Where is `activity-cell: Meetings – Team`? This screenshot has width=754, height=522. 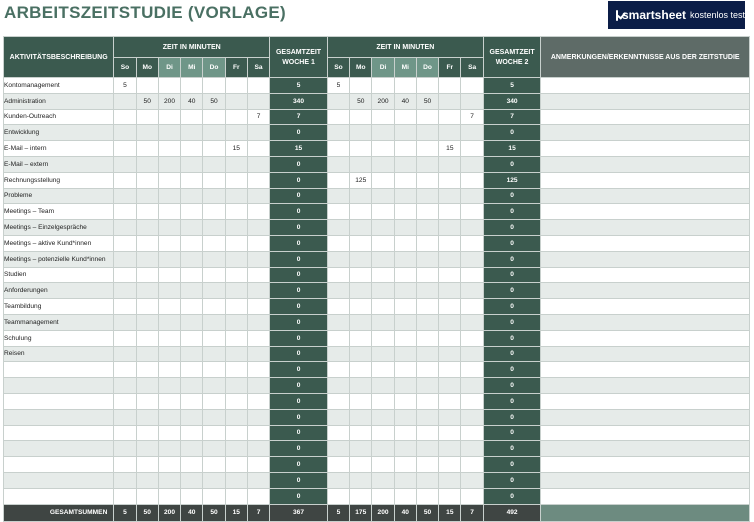
activity-cell: Meetings – Team is located at coordinates (58, 212).